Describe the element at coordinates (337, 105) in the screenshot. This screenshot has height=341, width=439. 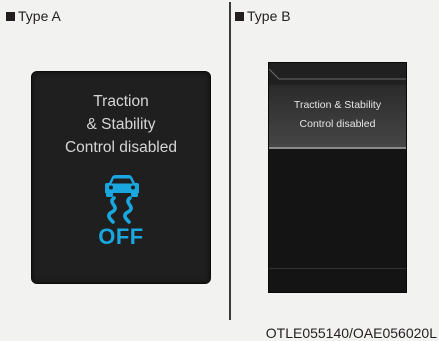
I see `message-line: Traction & Stability` at that location.